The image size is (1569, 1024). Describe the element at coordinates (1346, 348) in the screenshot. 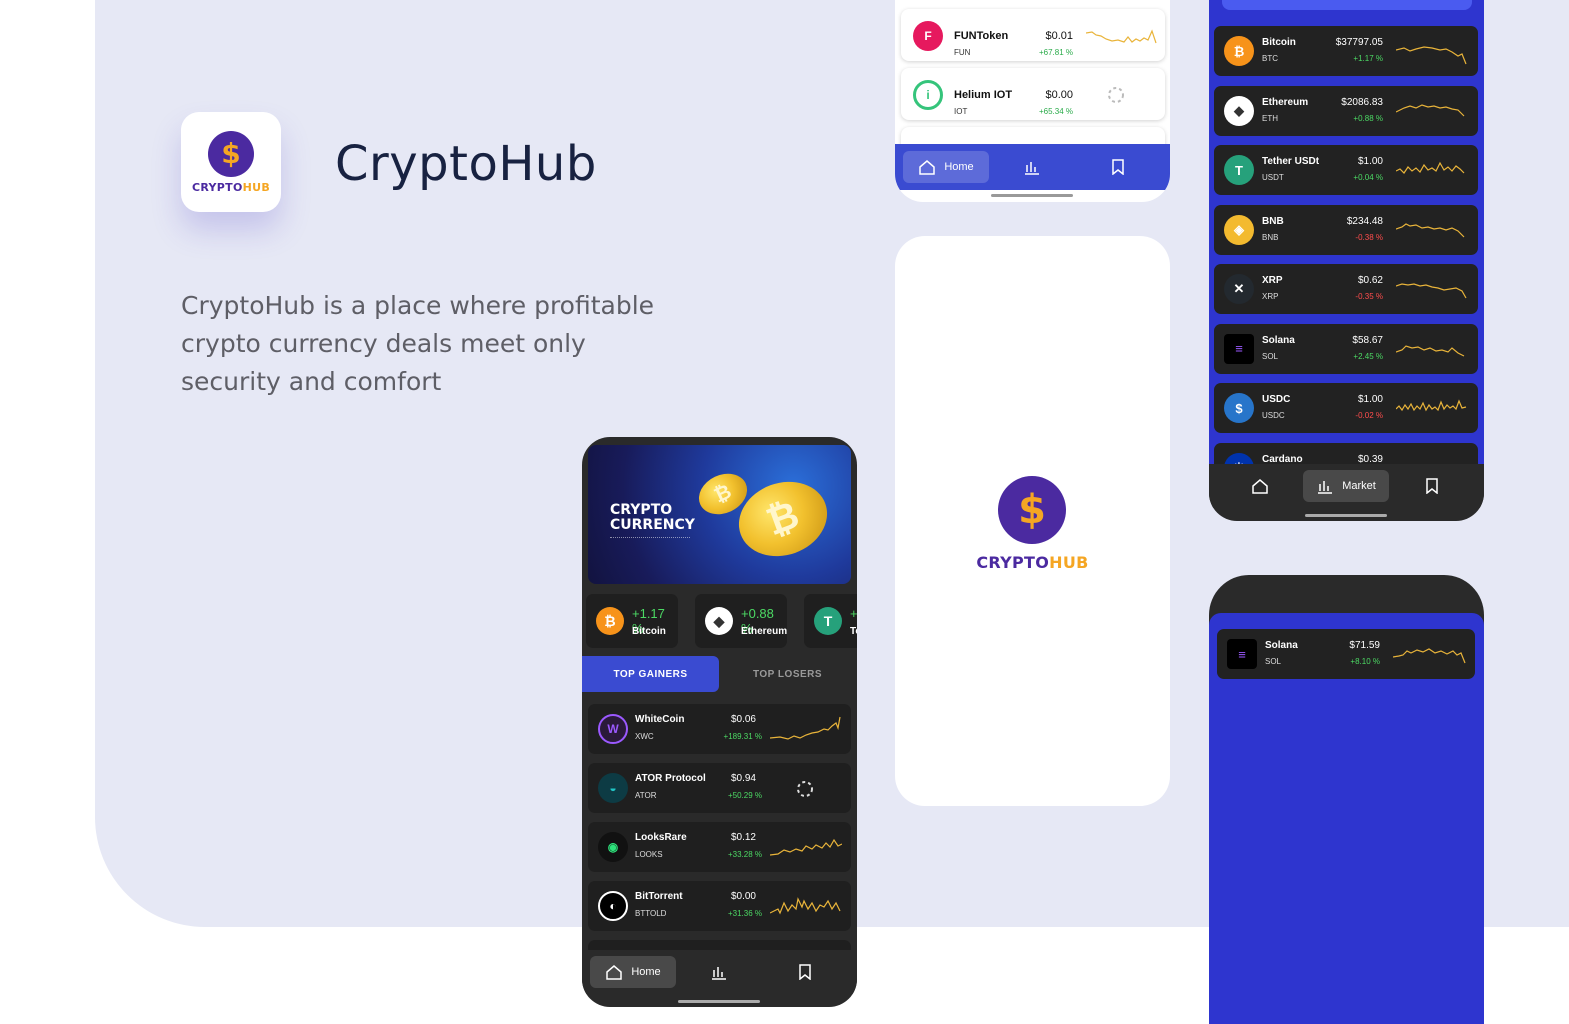

I see `list-item: ≡ Solana SOL $58.67 +2.45 %` at that location.